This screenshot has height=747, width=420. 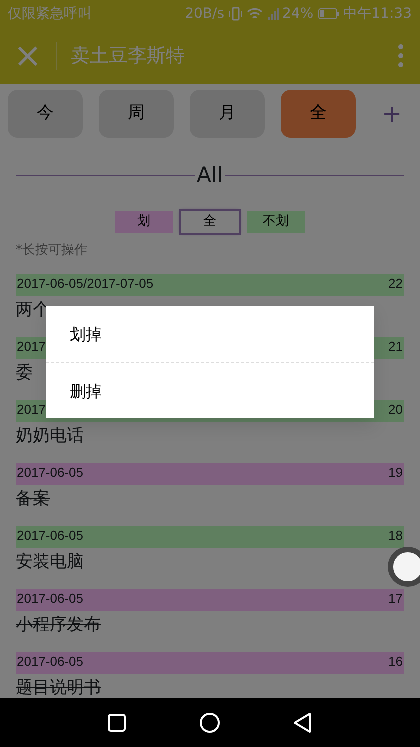 What do you see at coordinates (50, 436) in the screenshot?
I see `task-title: 奶奶电话` at bounding box center [50, 436].